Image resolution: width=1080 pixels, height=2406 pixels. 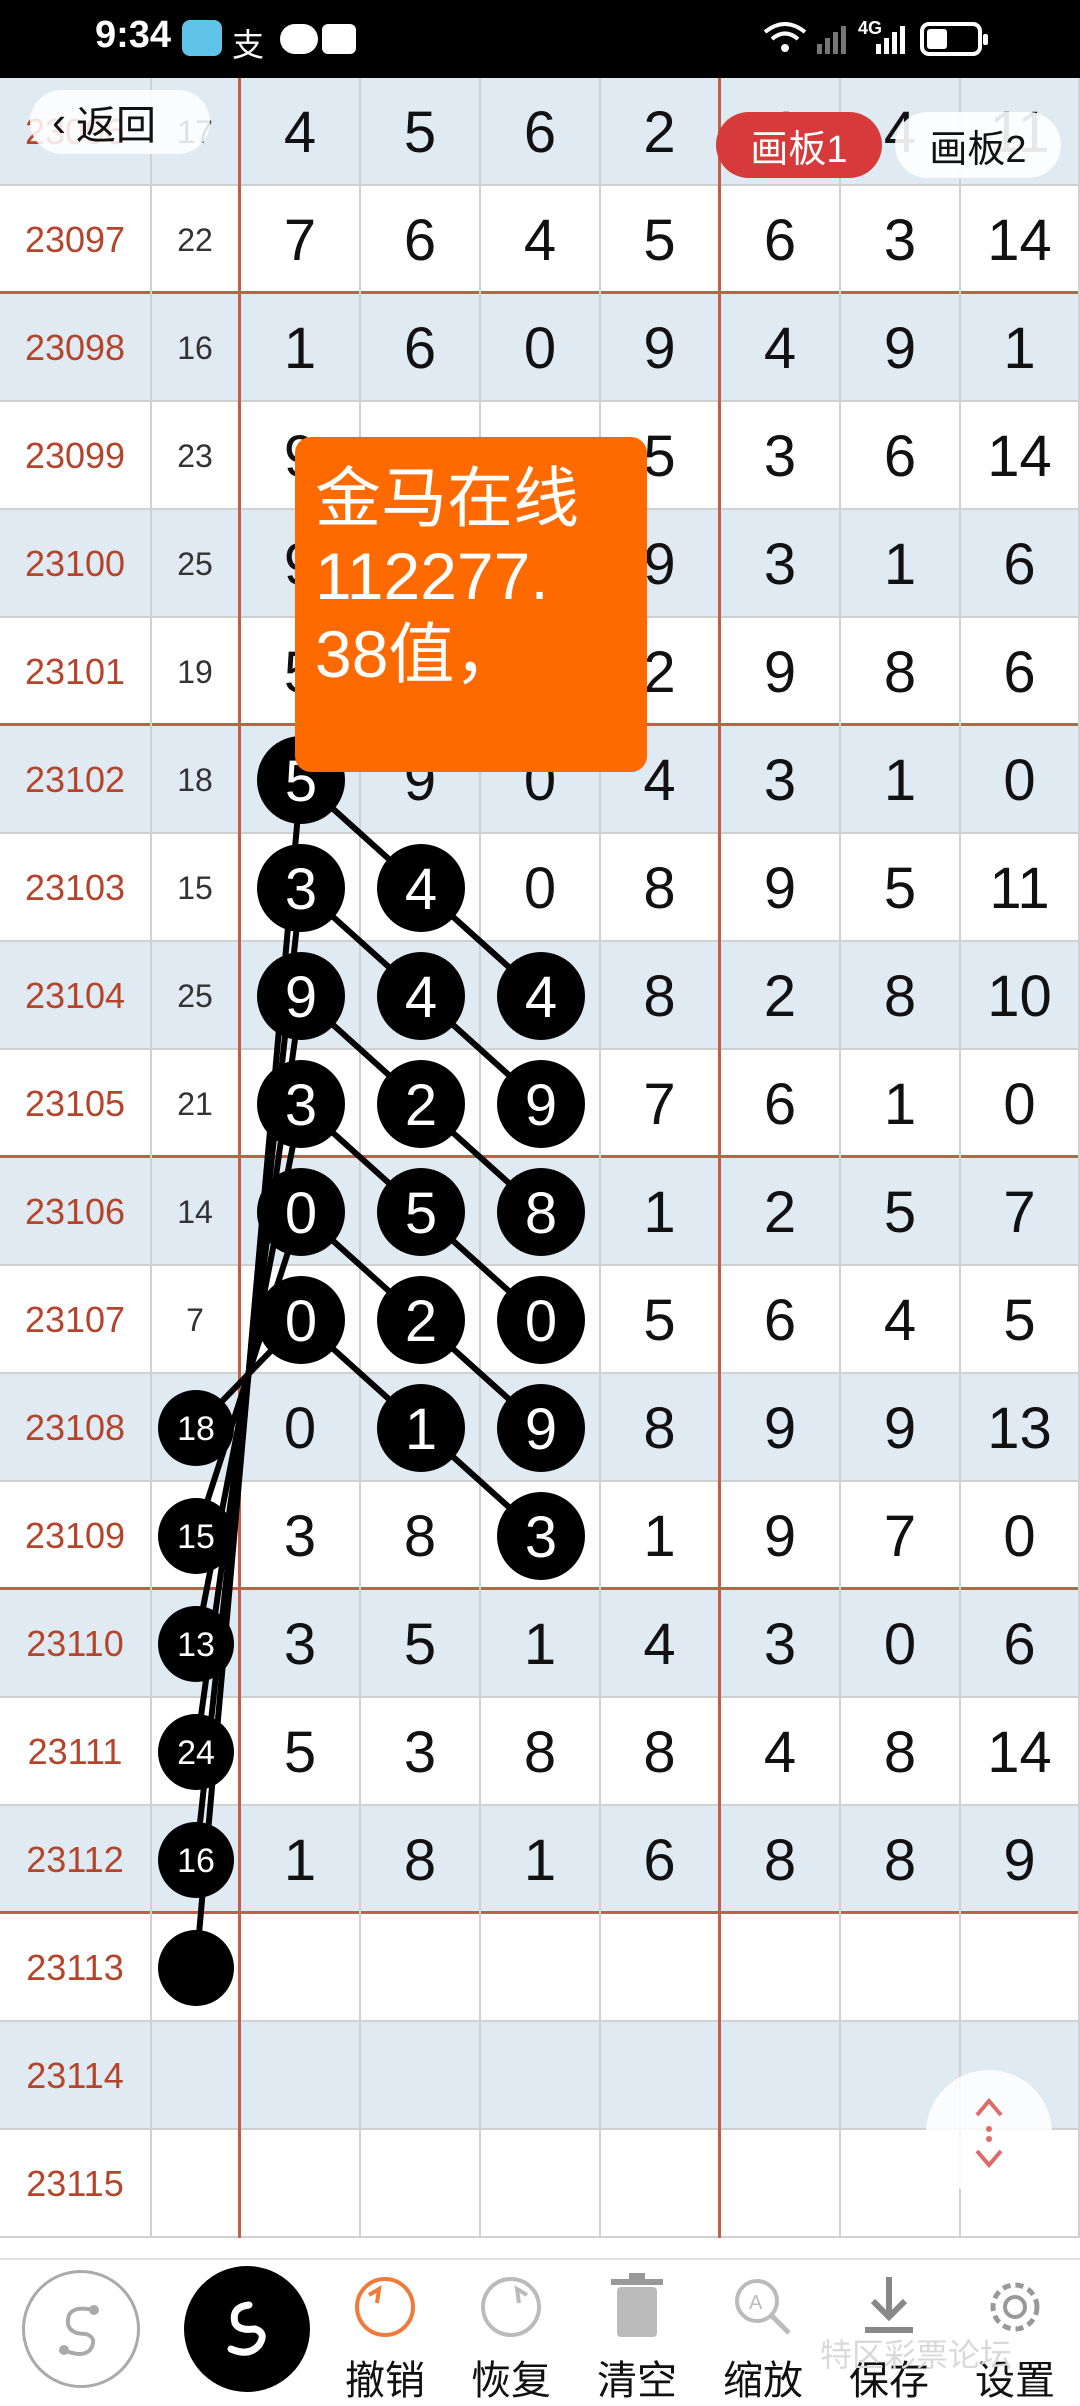 I want to click on redo-button: 恢复, so click(x=511, y=2335).